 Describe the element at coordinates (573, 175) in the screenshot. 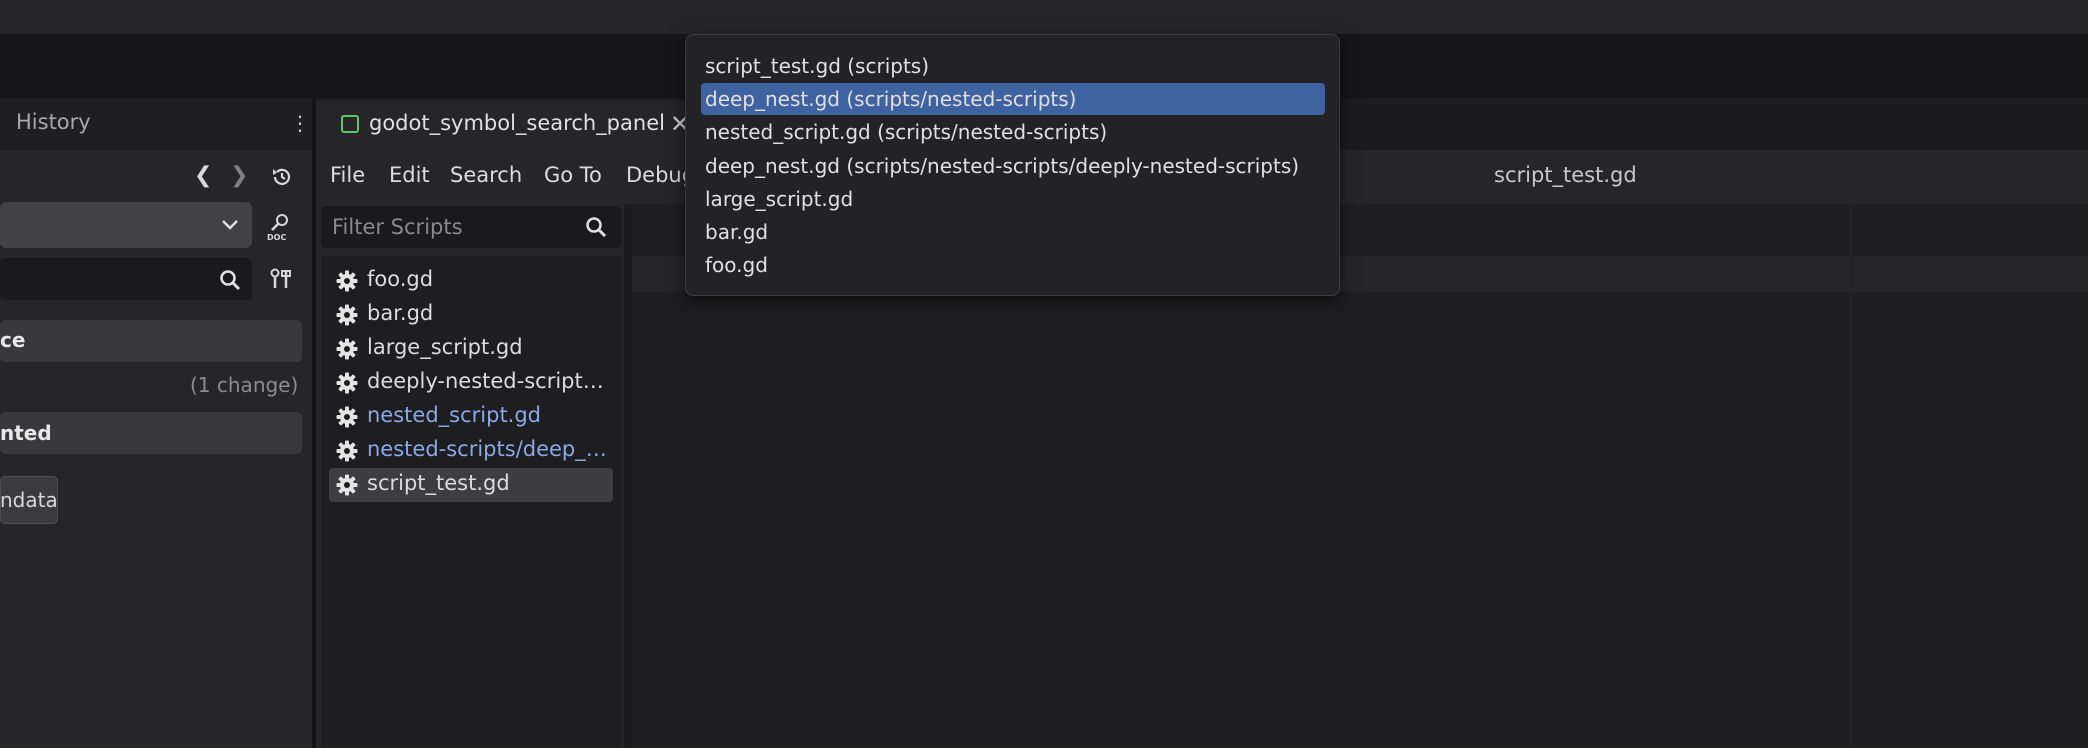

I see `menu-goto: Go To` at that location.